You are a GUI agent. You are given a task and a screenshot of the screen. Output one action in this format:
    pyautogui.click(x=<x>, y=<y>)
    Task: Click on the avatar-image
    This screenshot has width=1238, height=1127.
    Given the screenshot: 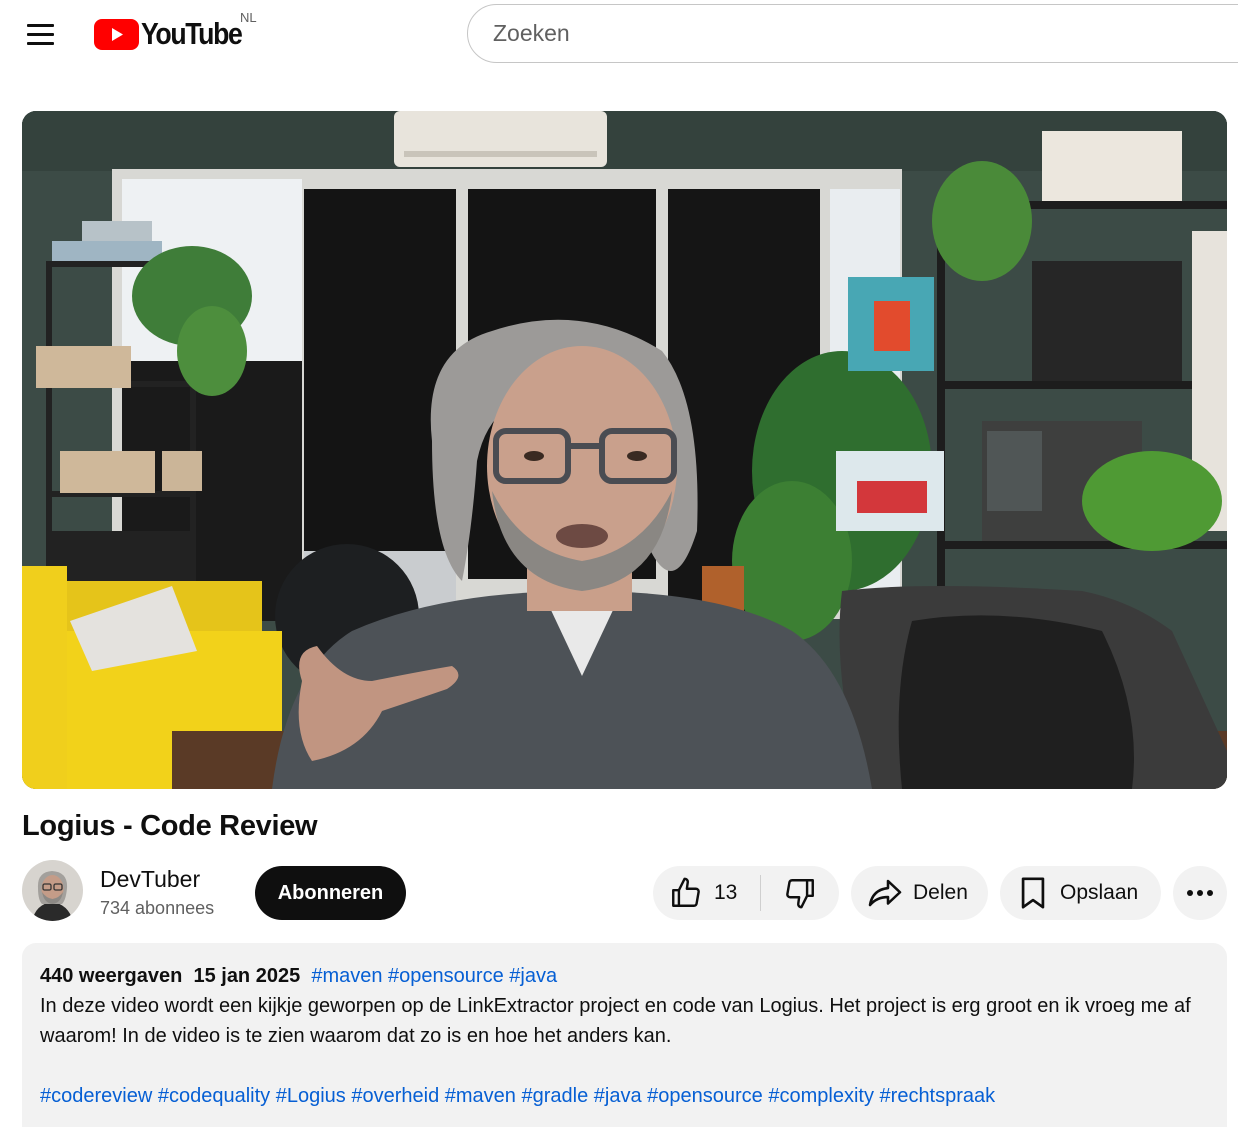 What is the action you would take?
    pyautogui.click(x=52, y=890)
    